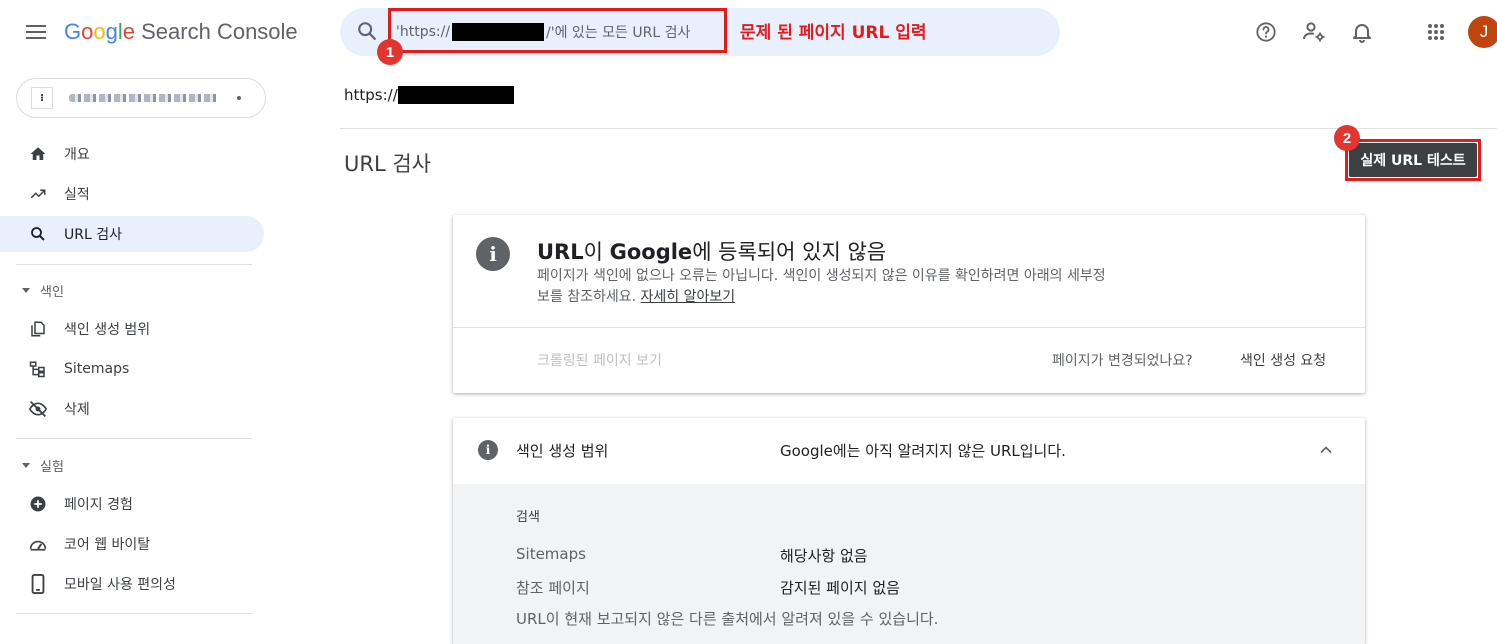 The image size is (1497, 644). What do you see at coordinates (789, 252) in the screenshot?
I see `status-title-part: 에 등록되어 있지 않음` at bounding box center [789, 252].